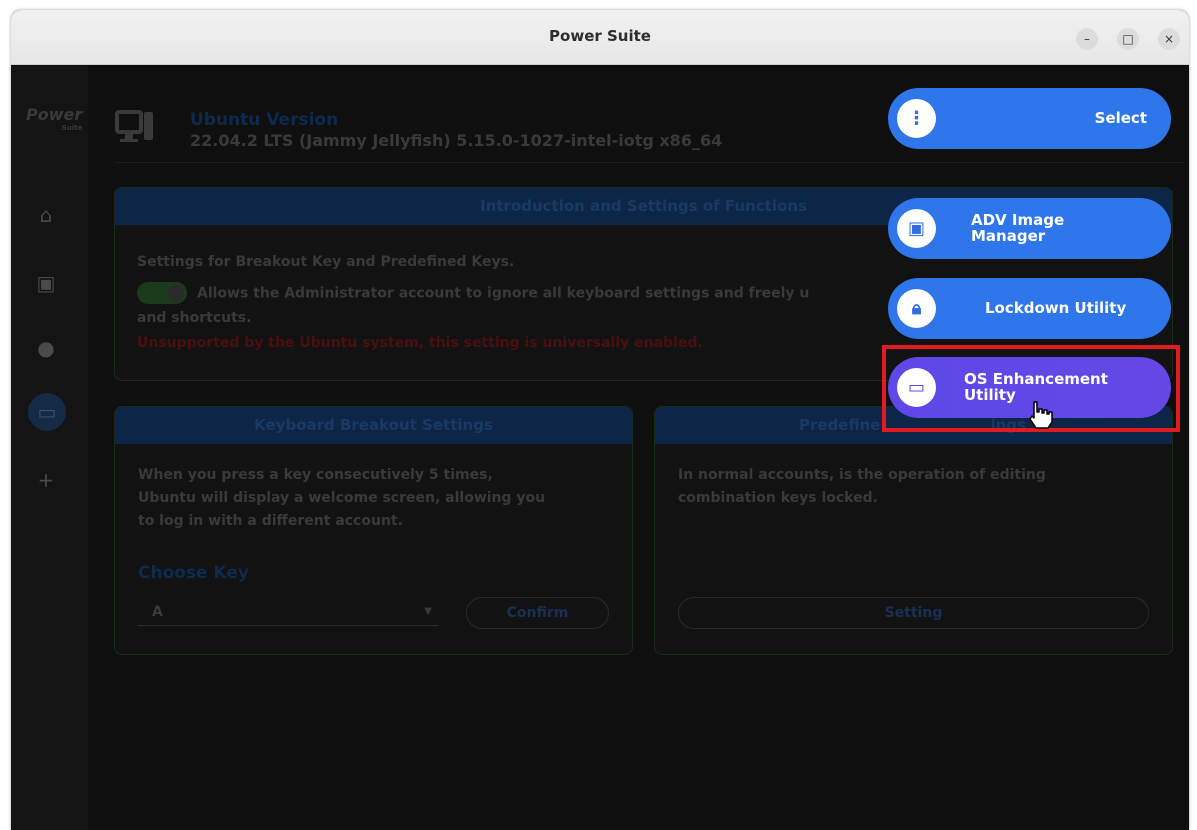  I want to click on minimize-button: –, so click(1087, 39).